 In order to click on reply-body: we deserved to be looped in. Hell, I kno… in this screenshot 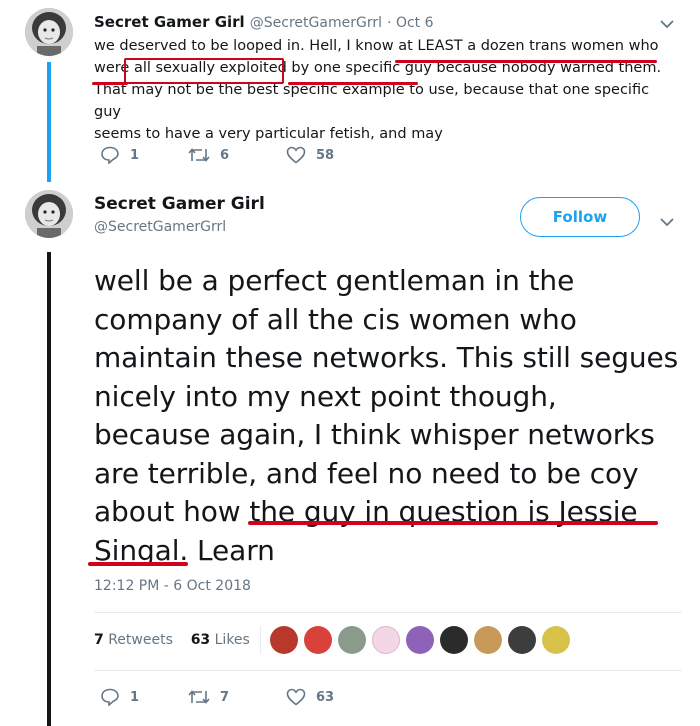, I will do `click(381, 90)`.